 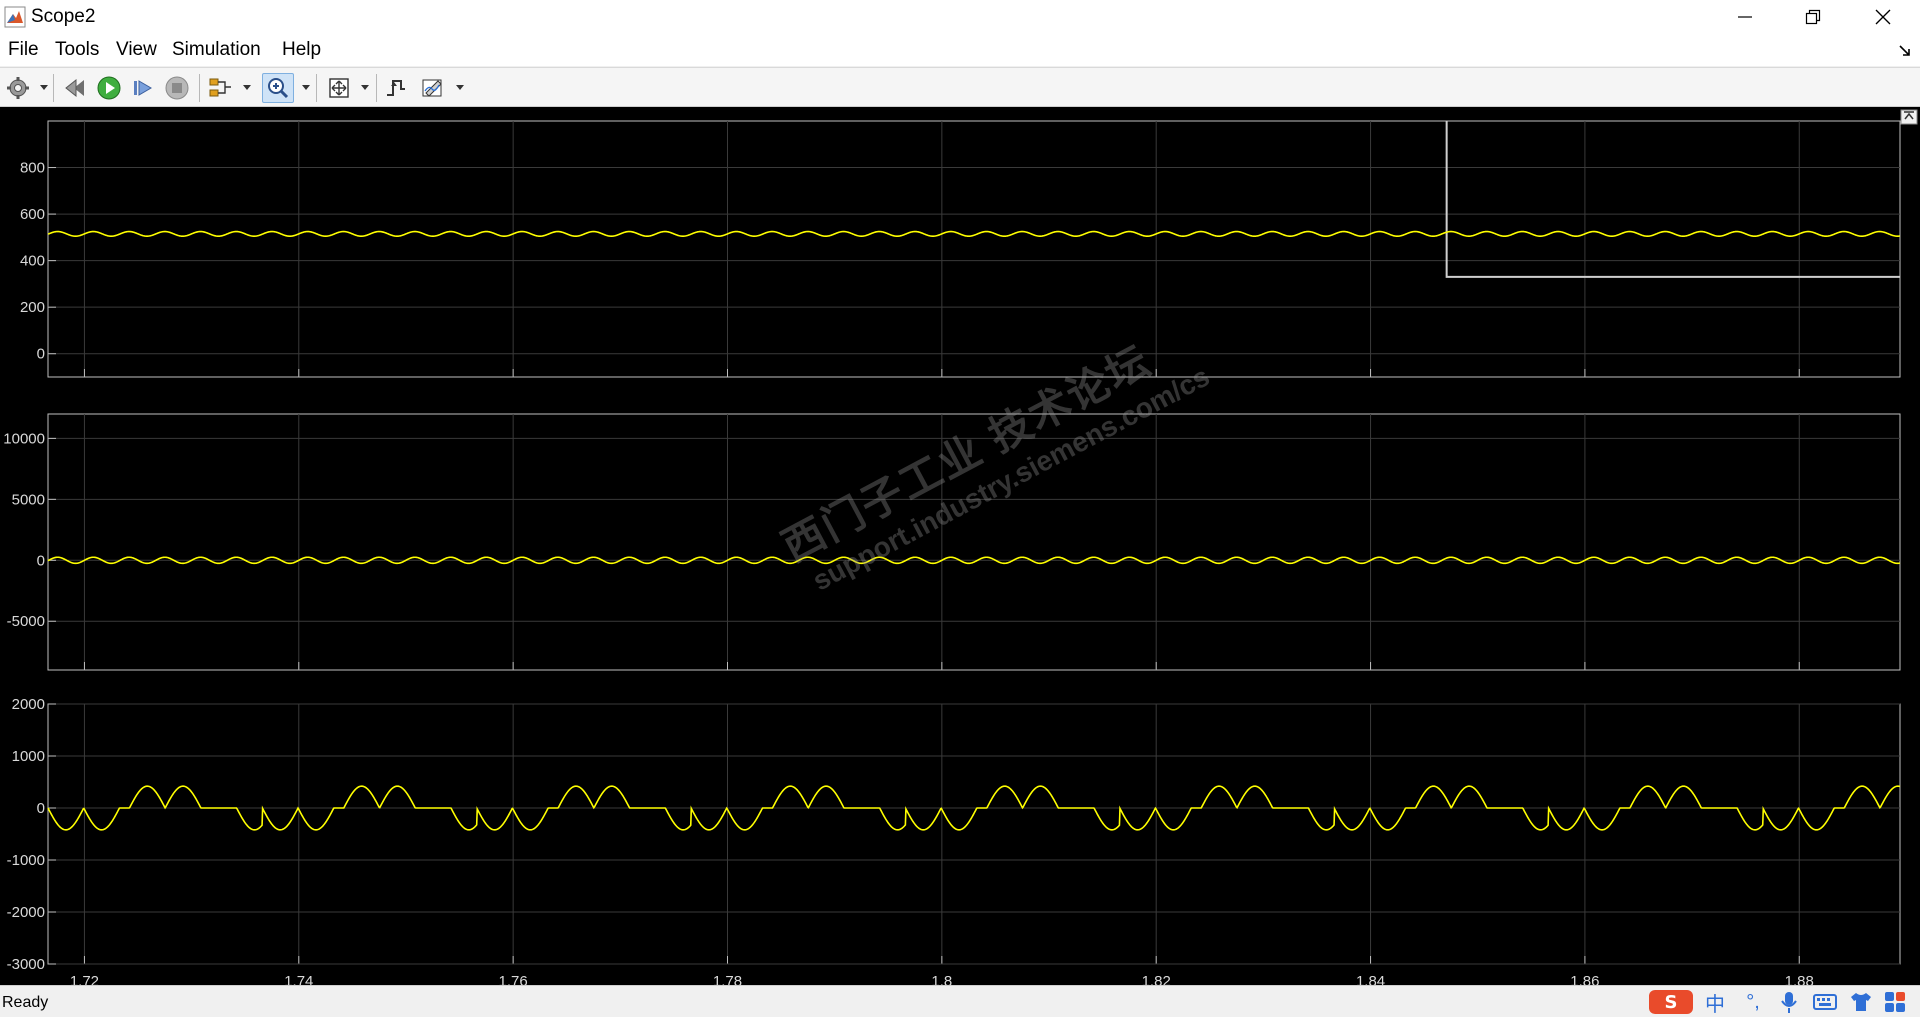 I want to click on zoom-caret, so click(x=306, y=87).